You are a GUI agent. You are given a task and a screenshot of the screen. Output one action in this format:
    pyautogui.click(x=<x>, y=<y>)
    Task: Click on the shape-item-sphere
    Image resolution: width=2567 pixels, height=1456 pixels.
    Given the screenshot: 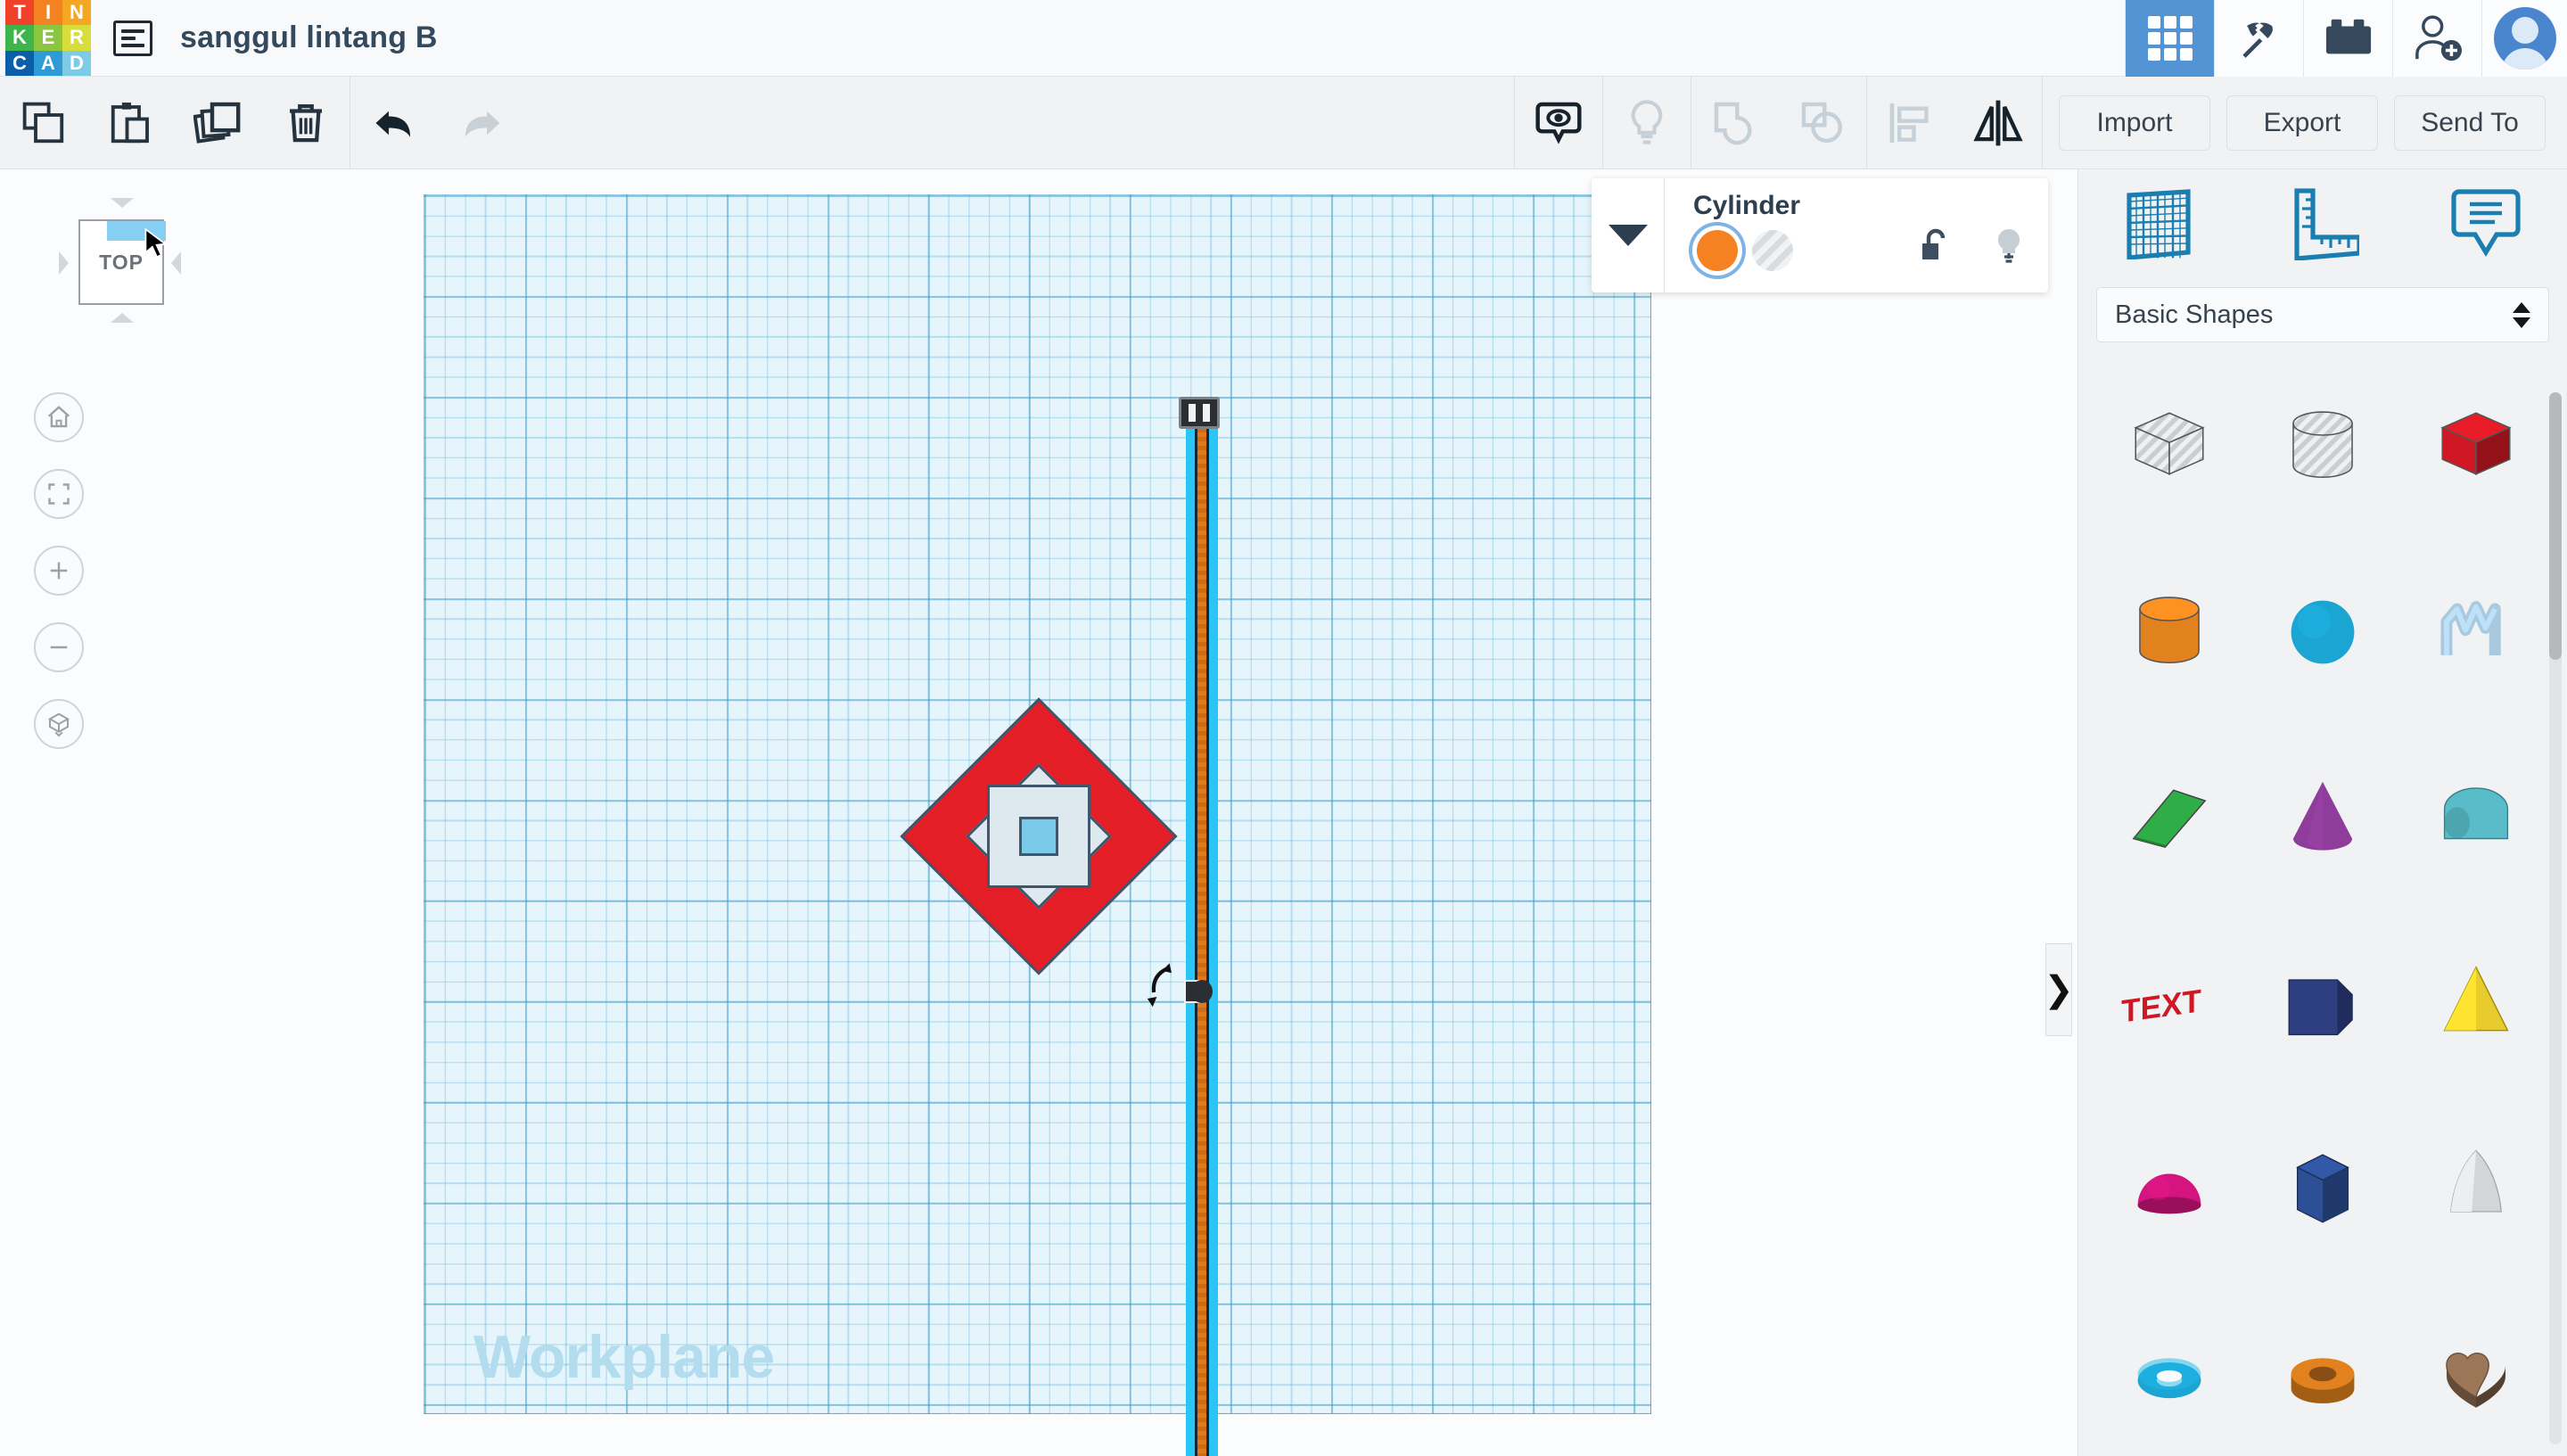 What is the action you would take?
    pyautogui.click(x=2322, y=632)
    